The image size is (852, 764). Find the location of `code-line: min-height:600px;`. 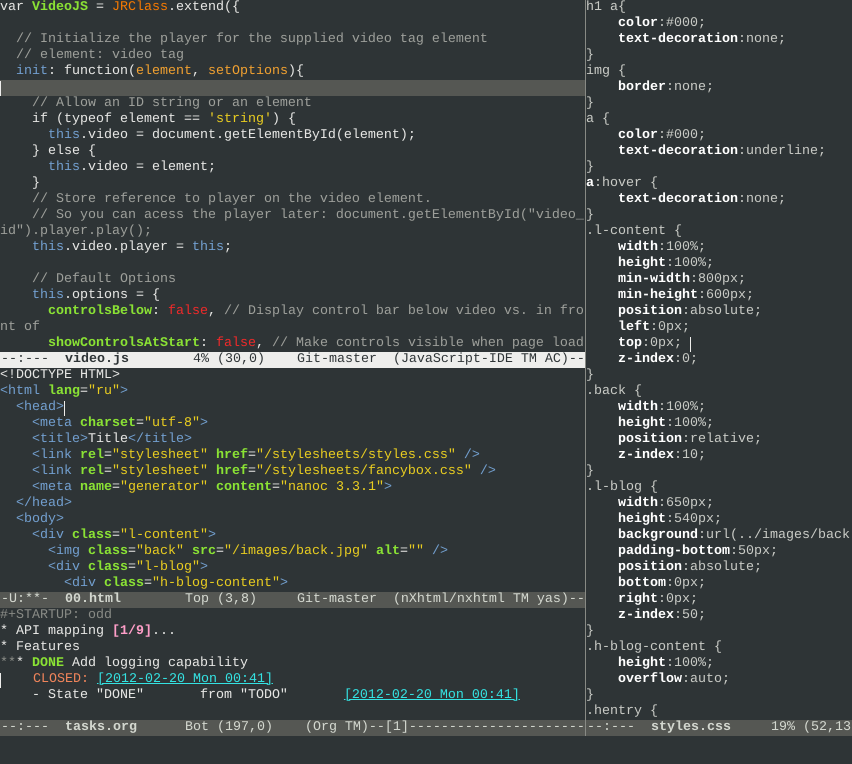

code-line: min-height:600px; is located at coordinates (685, 296).